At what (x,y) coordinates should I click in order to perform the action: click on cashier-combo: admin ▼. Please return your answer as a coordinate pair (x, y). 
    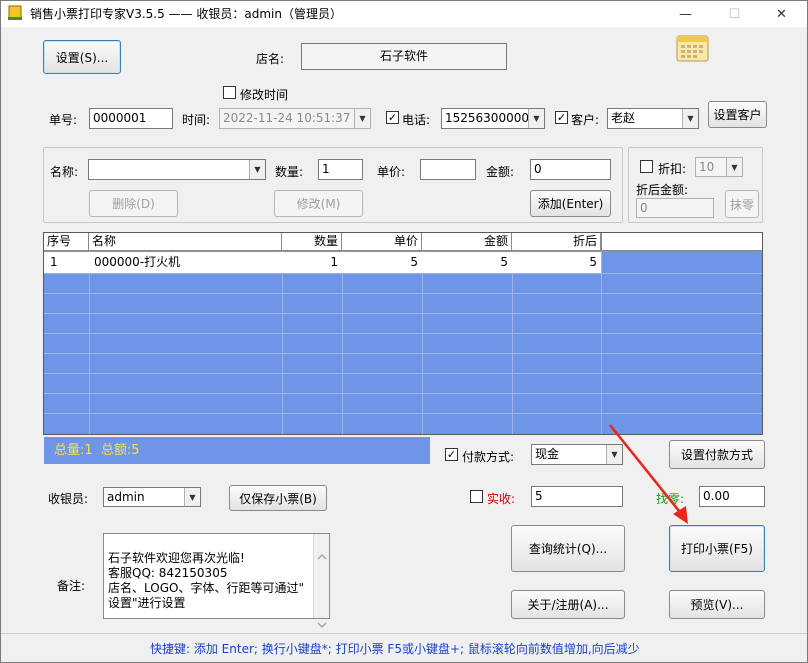
    Looking at the image, I should click on (152, 497).